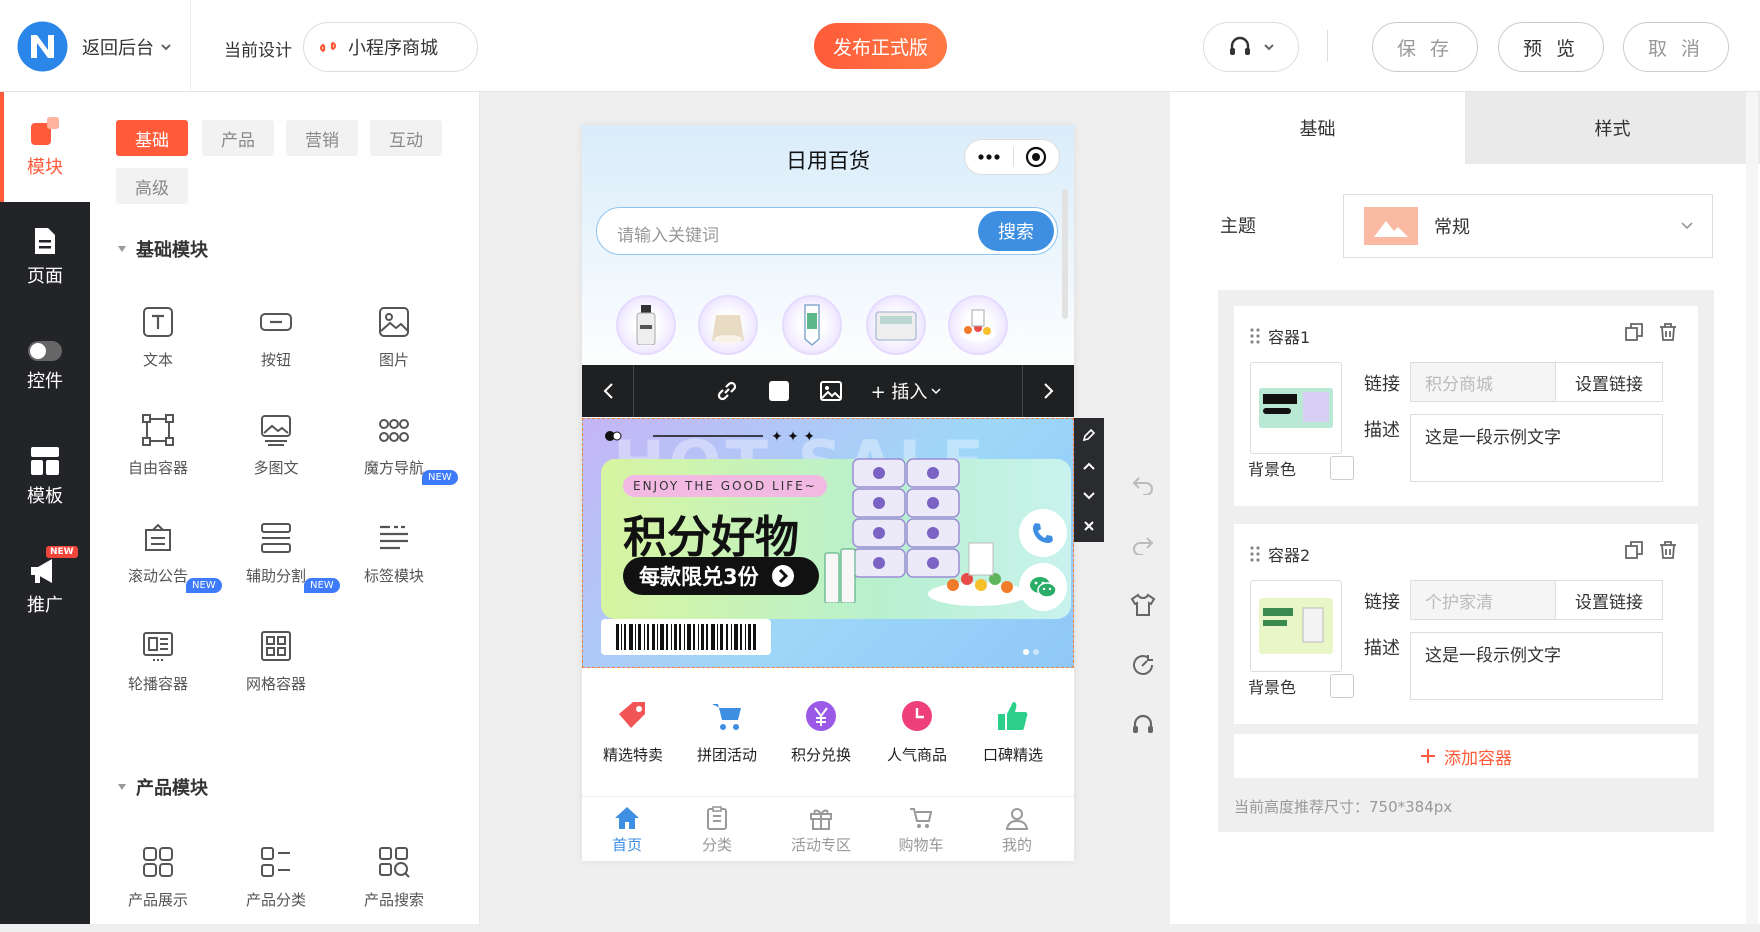 This screenshot has width=1760, height=932. I want to click on category-vitamins, so click(978, 325).